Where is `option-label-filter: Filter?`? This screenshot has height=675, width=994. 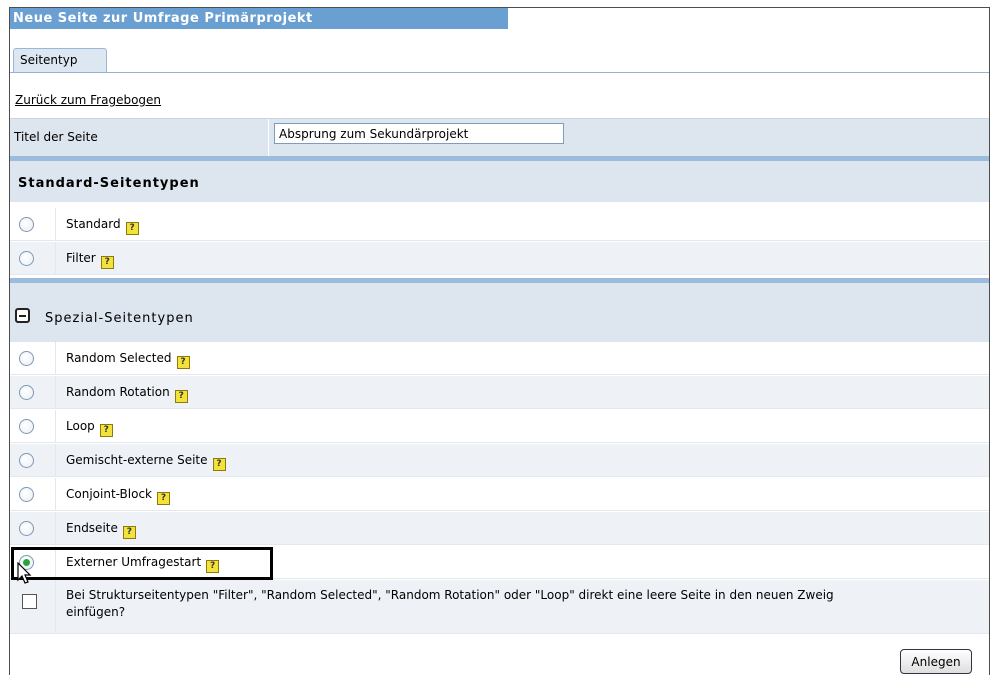 option-label-filter: Filter? is located at coordinates (90, 260).